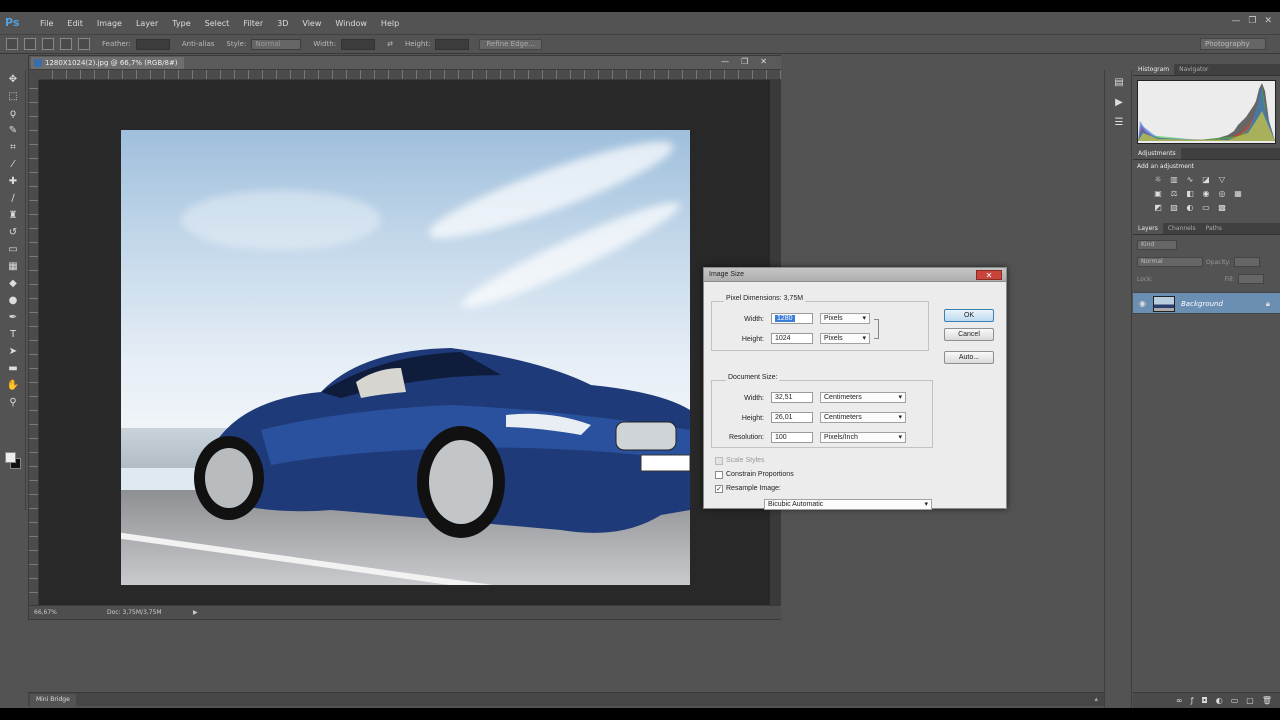 This screenshot has width=1280, height=720. I want to click on photo-filter-icon: ◉, so click(1206, 194).